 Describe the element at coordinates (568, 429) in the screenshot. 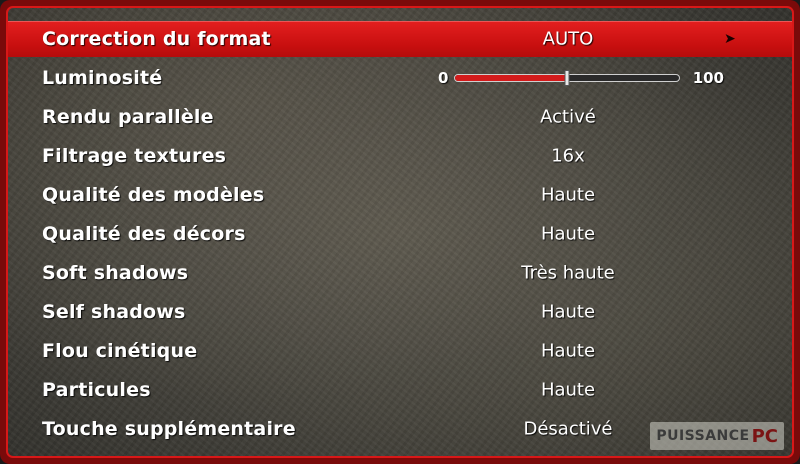

I see `menu-row-value: Désactivé` at that location.